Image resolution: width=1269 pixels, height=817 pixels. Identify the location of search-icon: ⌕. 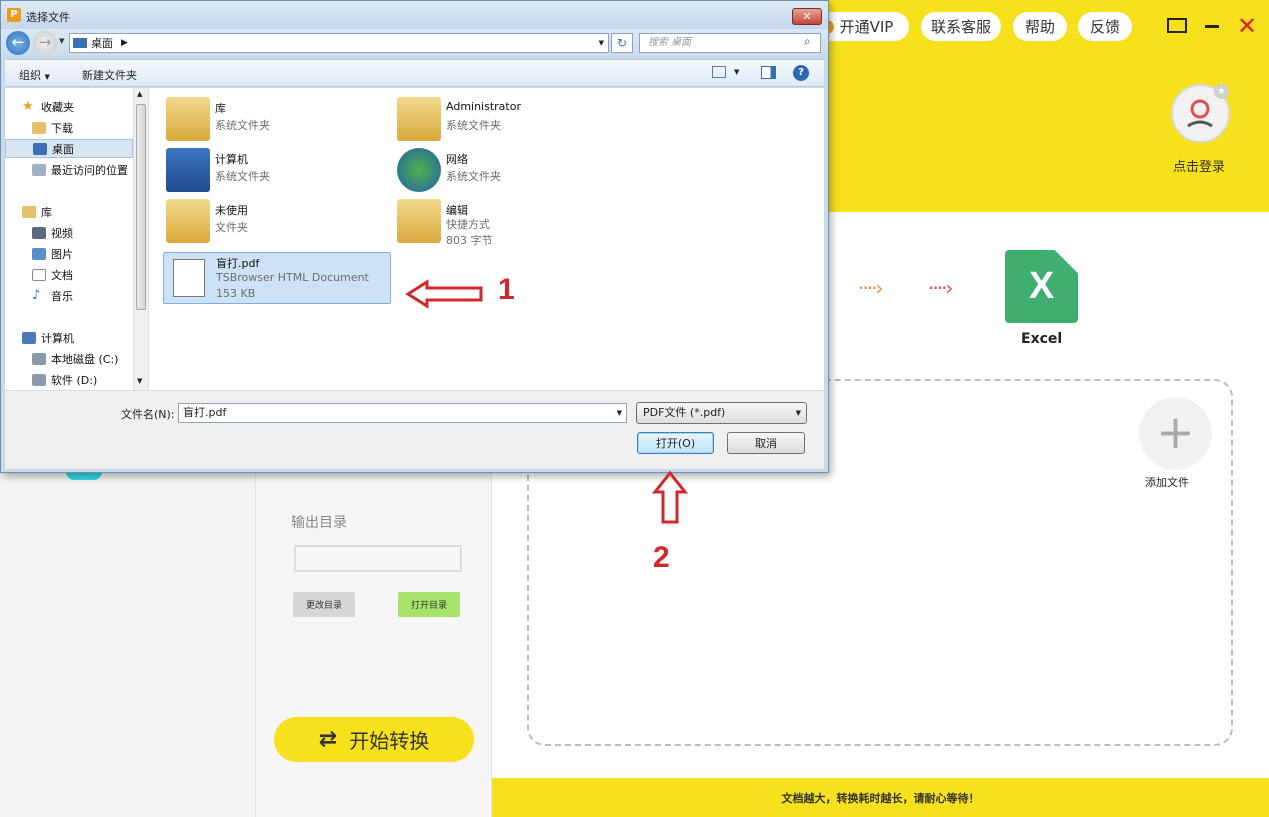
(807, 41).